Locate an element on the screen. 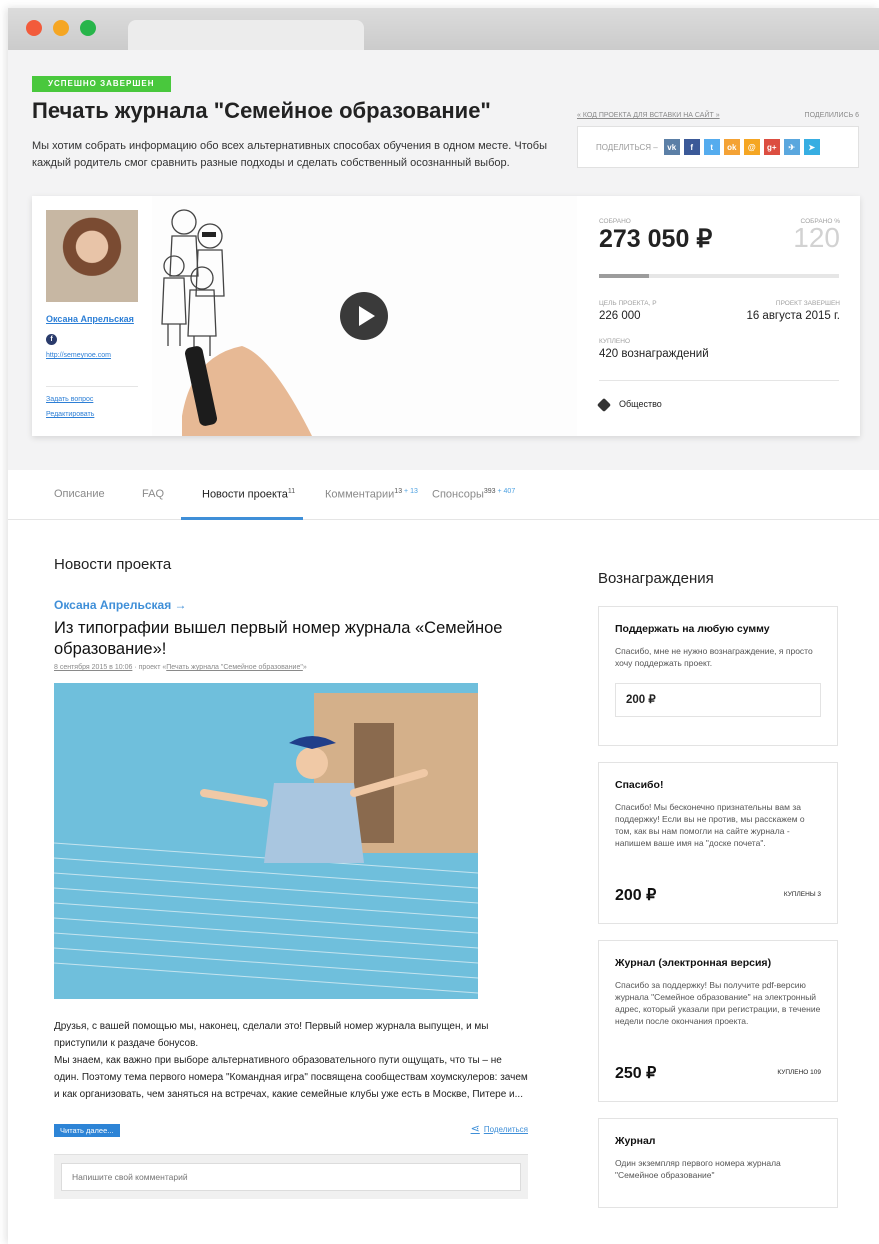 The image size is (879, 1244). progress-fill is located at coordinates (624, 276).